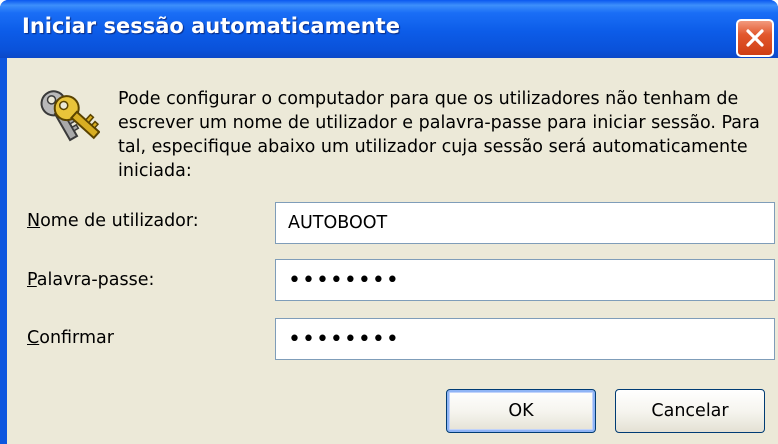  I want to click on confirm-label: Confirmar, so click(70, 338).